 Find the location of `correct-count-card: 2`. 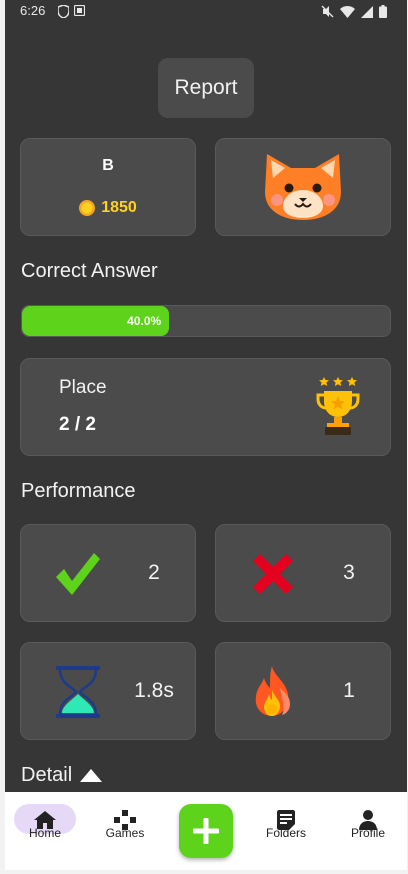

correct-count-card: 2 is located at coordinates (108, 573).